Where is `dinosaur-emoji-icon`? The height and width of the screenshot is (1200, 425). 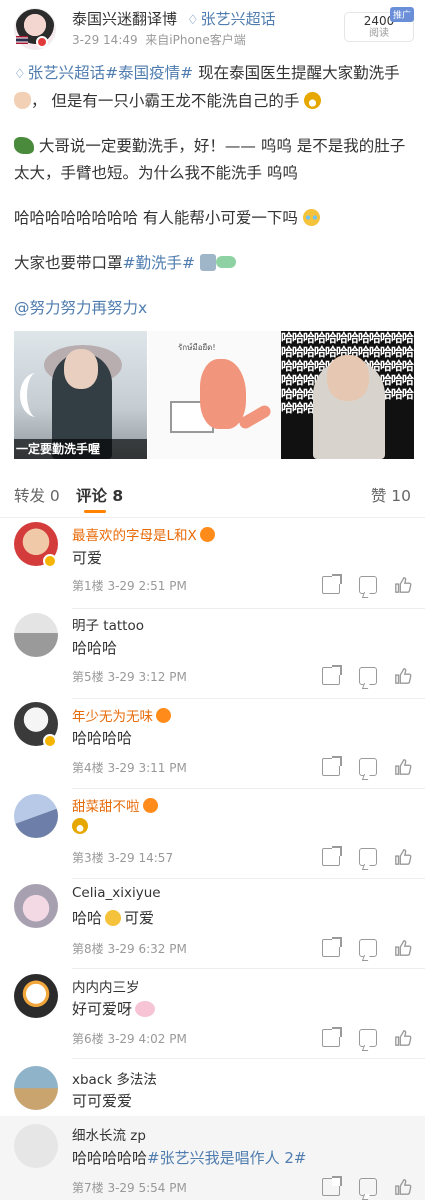
dinosaur-emoji-icon is located at coordinates (24, 145).